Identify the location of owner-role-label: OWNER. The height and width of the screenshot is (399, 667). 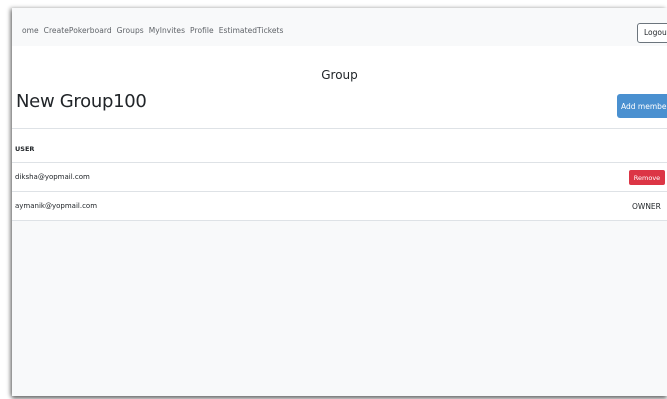
(646, 206).